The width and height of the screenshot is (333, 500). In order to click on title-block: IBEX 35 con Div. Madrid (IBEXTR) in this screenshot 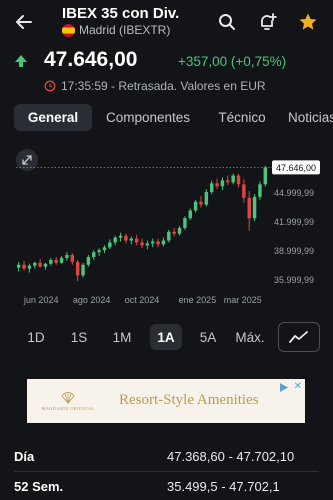, I will do `click(120, 21)`.